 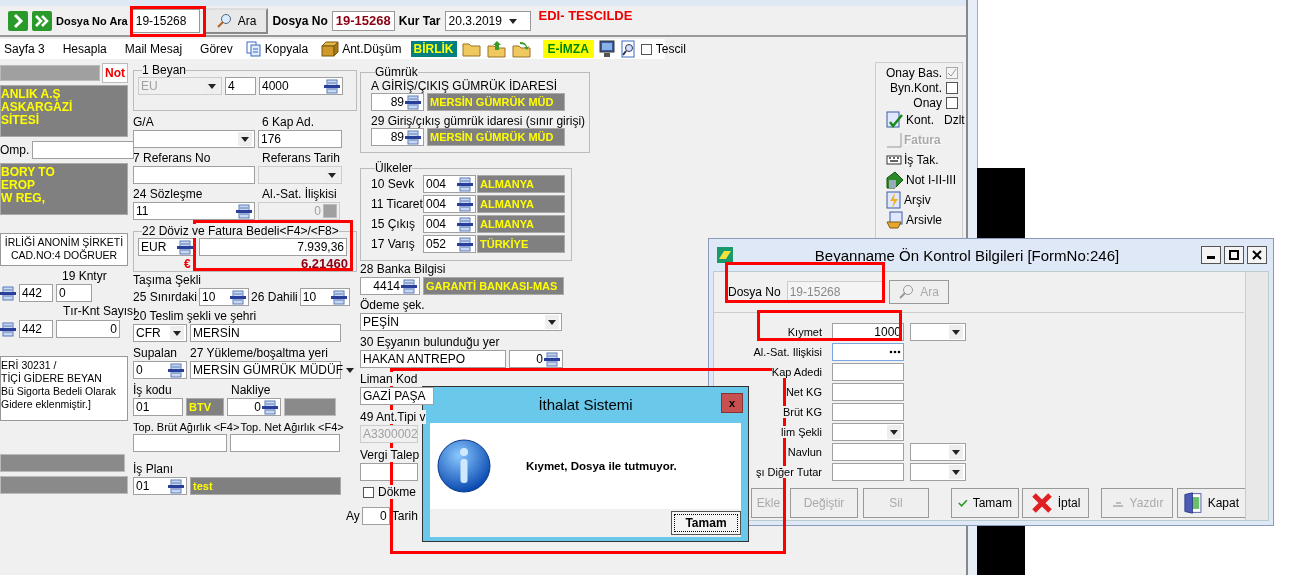 I want to click on maximize-icon, so click(x=1234, y=255).